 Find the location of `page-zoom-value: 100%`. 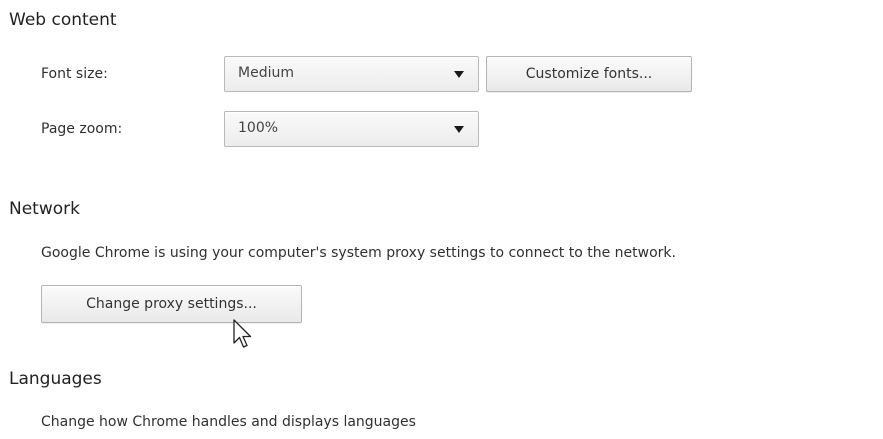

page-zoom-value: 100% is located at coordinates (258, 128).